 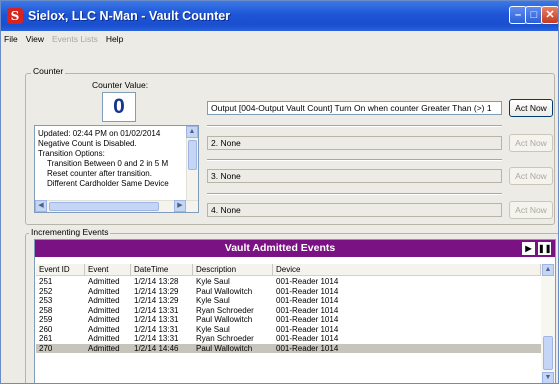 I want to click on events-scroll-thumb, so click(x=548, y=353).